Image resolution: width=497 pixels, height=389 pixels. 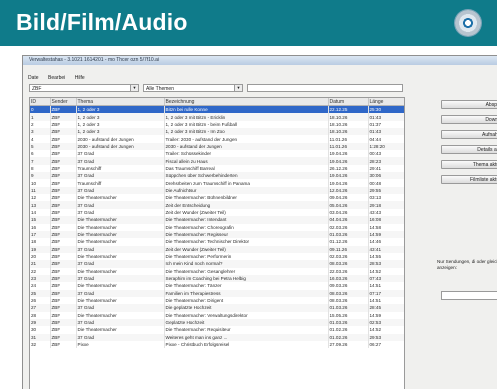 I want to click on cell-id: 2, so click(x=40, y=124).